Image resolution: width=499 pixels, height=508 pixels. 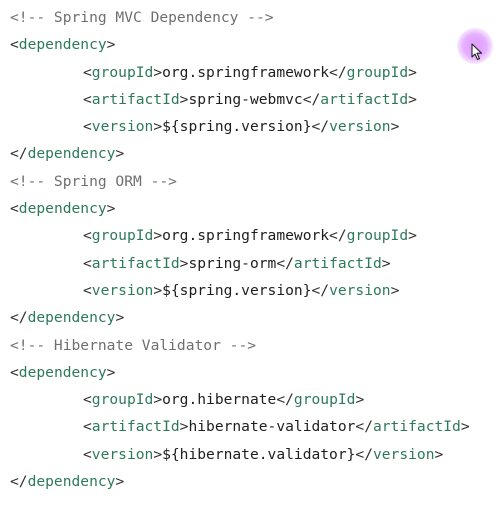 What do you see at coordinates (142, 17) in the screenshot?
I see `xml-comment: <!-- Spring MVC Dependency -->` at bounding box center [142, 17].